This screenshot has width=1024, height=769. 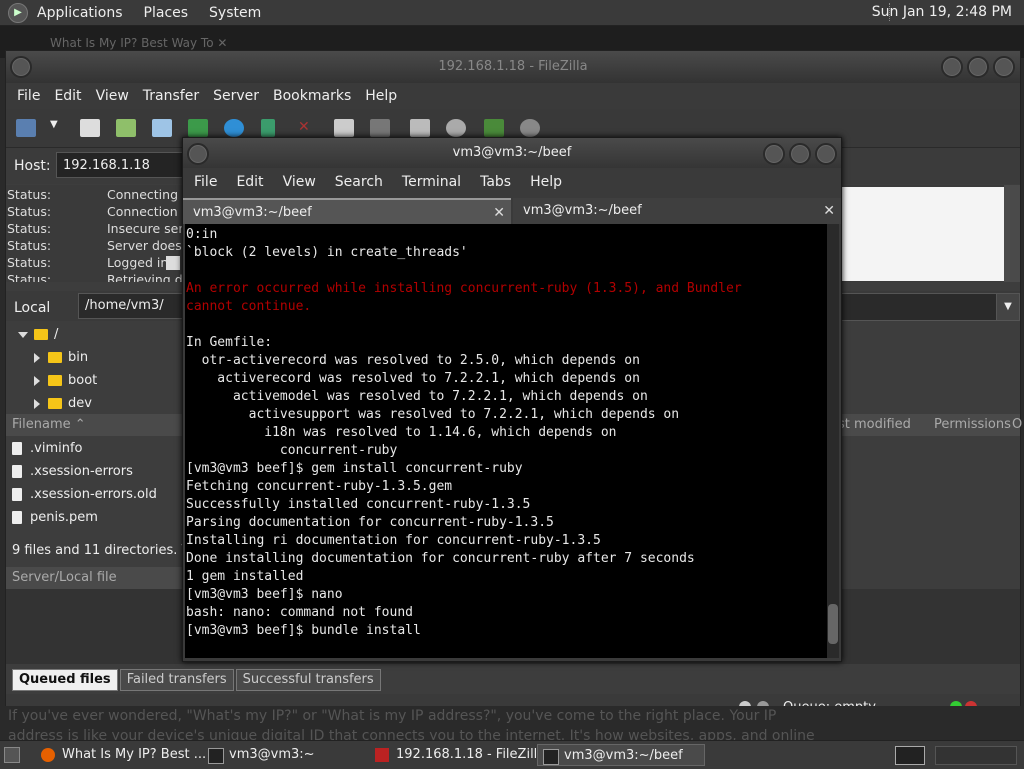 I want to click on fz-menu-file: File, so click(x=28, y=96).